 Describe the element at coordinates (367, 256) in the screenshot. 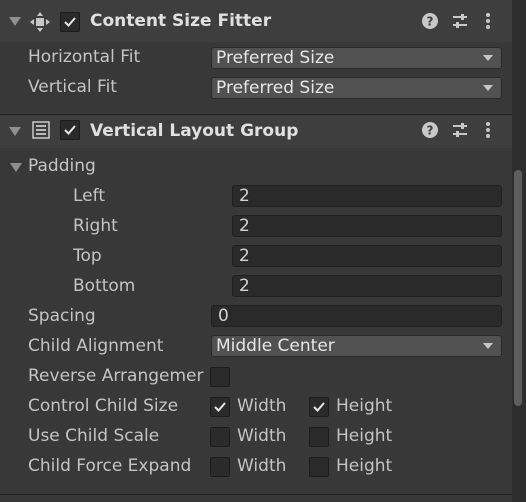

I see `padding-top-field: 2` at that location.